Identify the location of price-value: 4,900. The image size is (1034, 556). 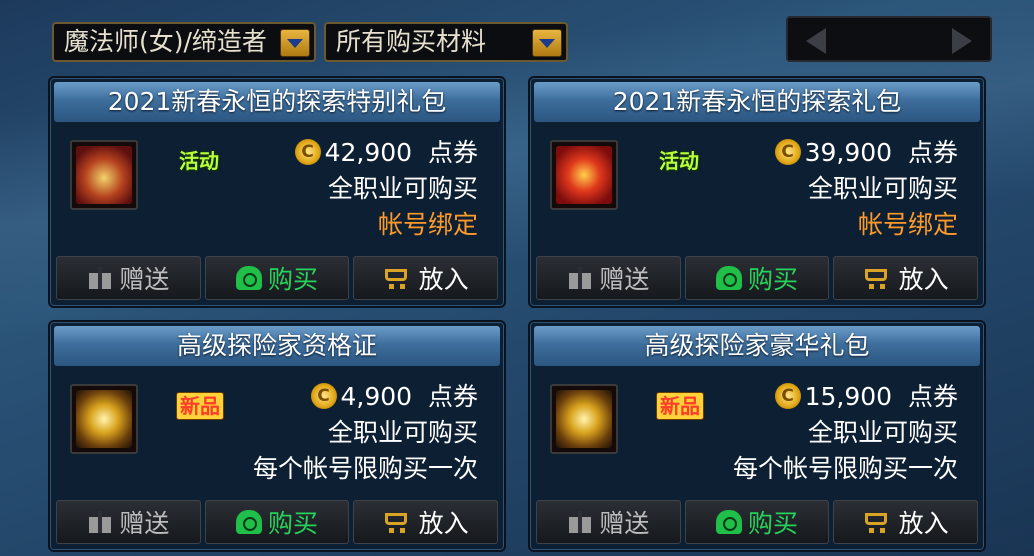
(376, 396).